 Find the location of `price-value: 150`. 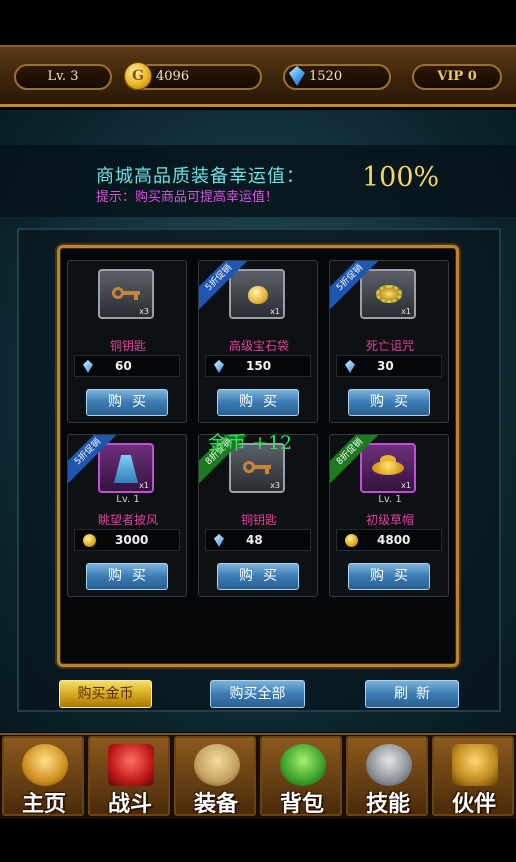

price-value: 150 is located at coordinates (259, 366).